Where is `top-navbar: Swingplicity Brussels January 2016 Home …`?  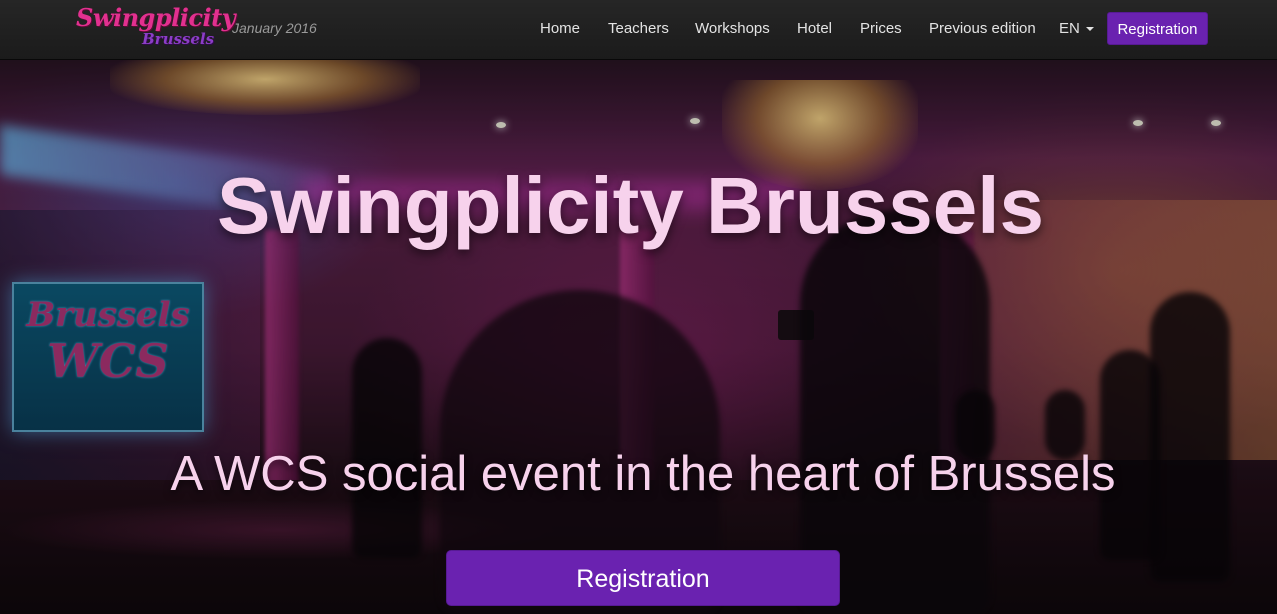 top-navbar: Swingplicity Brussels January 2016 Home … is located at coordinates (638, 30).